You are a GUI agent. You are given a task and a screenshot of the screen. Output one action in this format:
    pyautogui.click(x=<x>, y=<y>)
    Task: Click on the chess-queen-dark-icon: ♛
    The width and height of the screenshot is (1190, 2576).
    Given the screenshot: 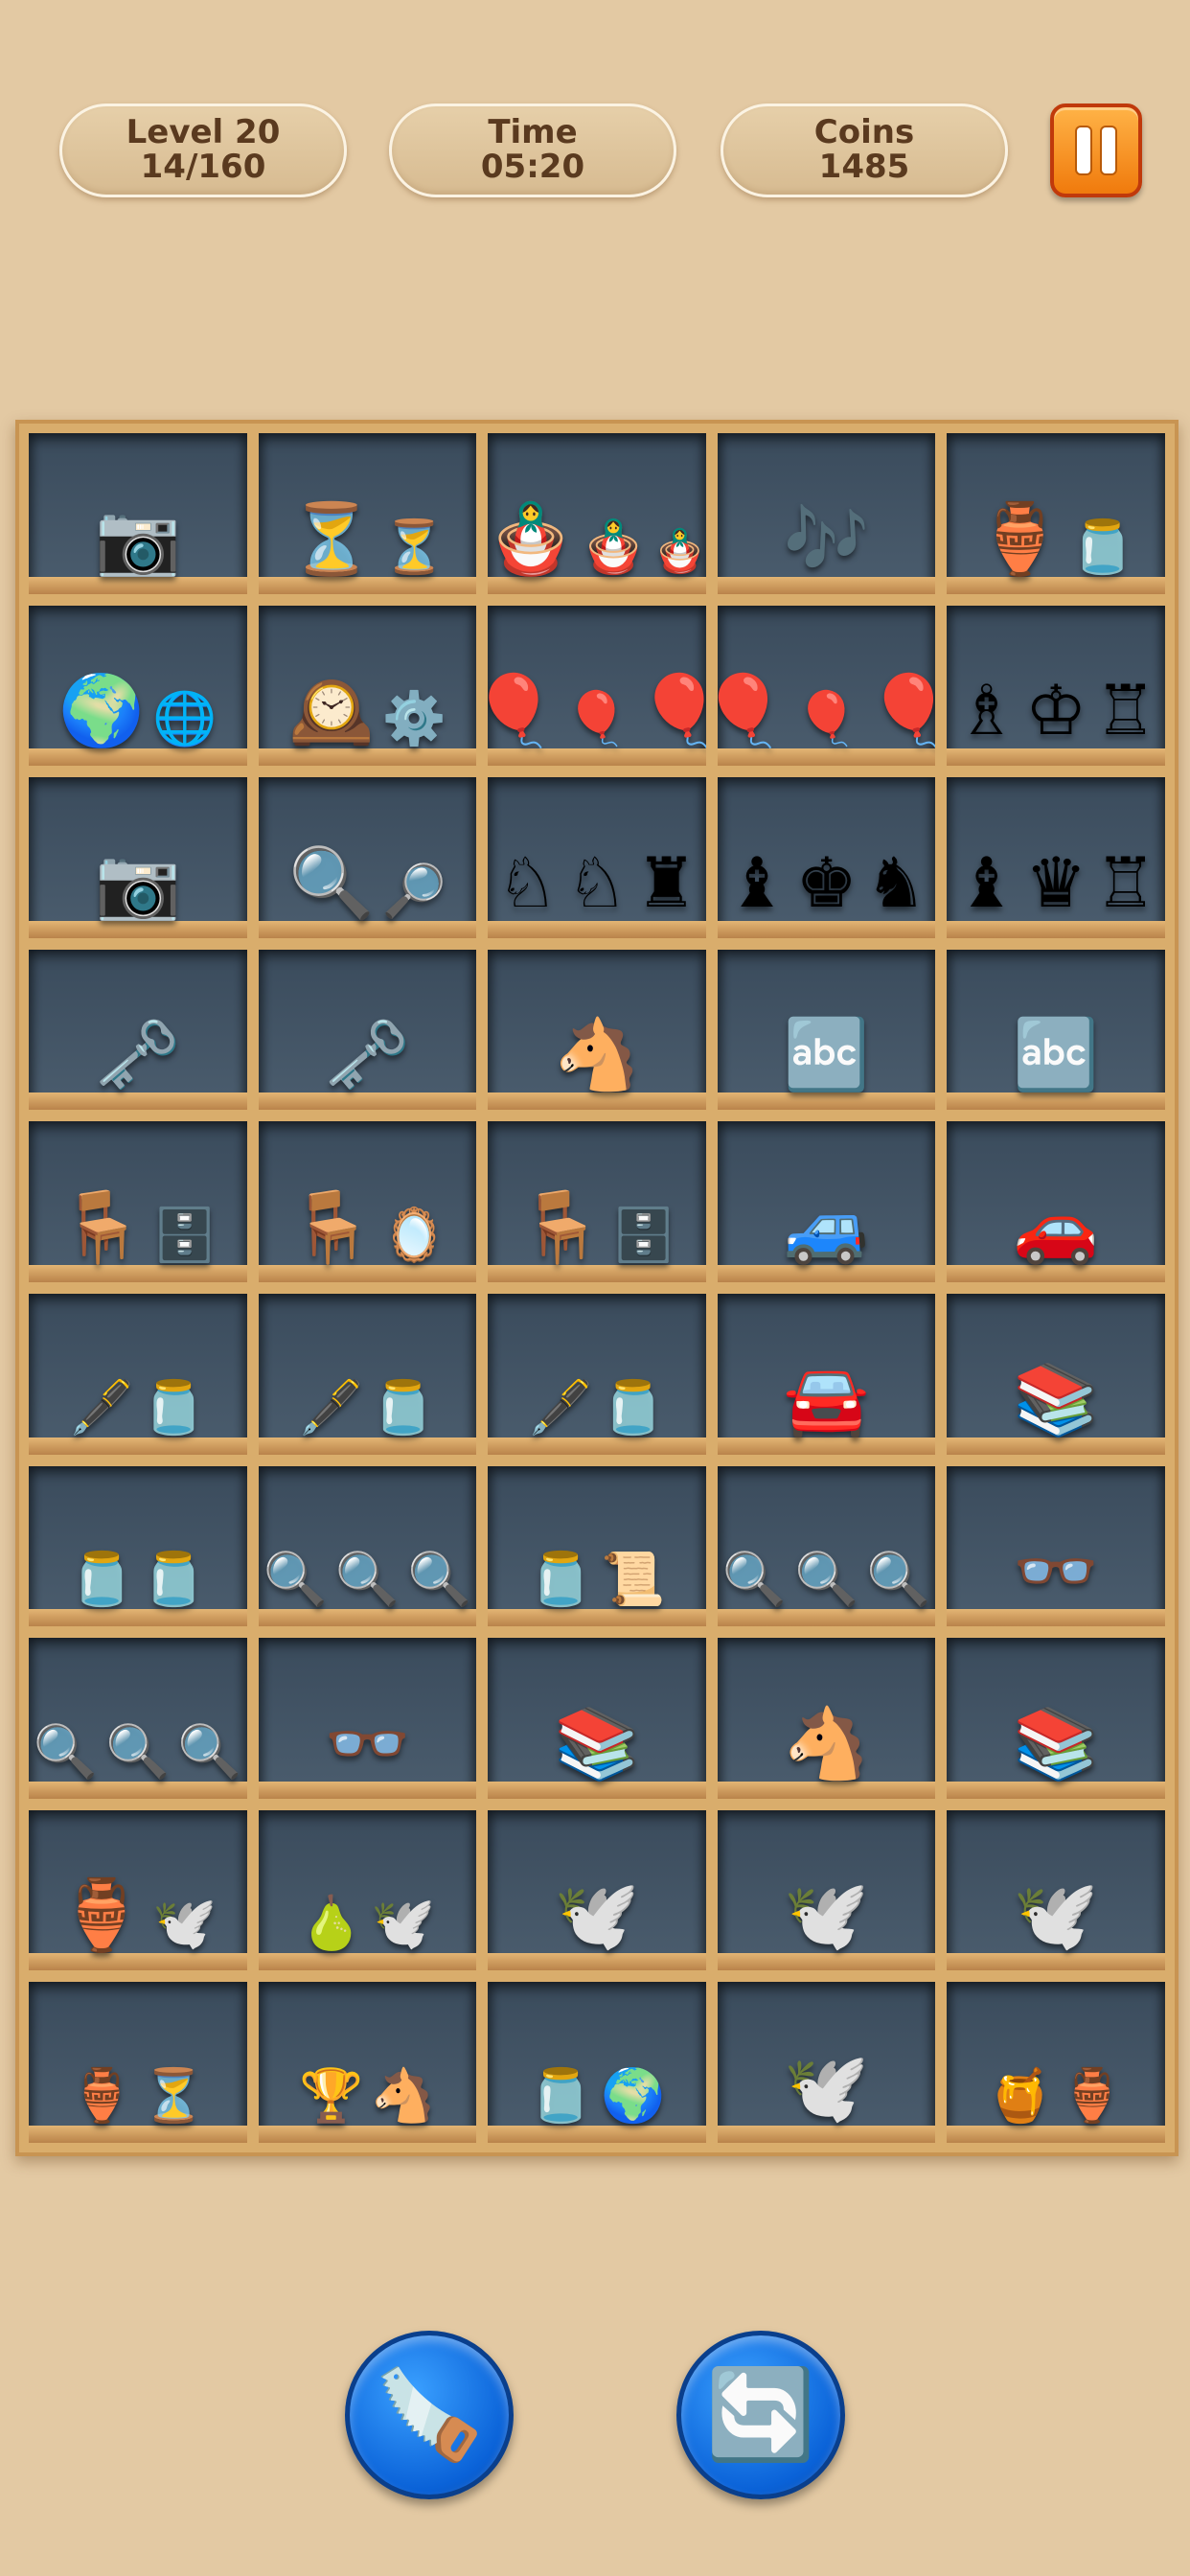 What is the action you would take?
    pyautogui.click(x=1056, y=882)
    